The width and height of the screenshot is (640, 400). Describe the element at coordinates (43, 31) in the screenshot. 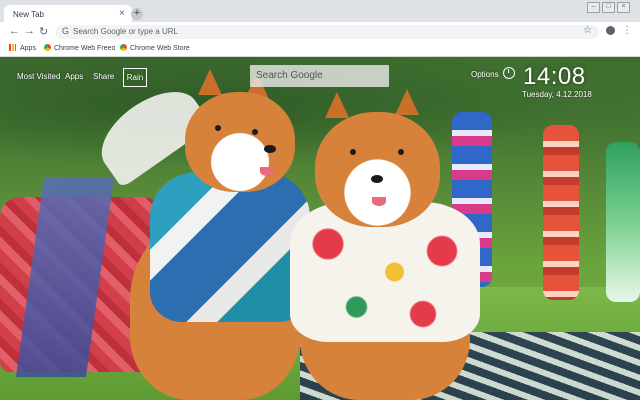

I see `reload-icon: ↻` at that location.